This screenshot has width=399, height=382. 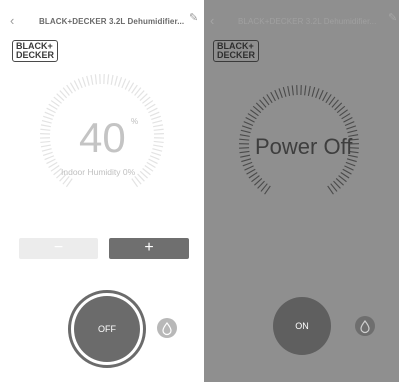 What do you see at coordinates (107, 329) in the screenshot?
I see `power-button: OFF` at bounding box center [107, 329].